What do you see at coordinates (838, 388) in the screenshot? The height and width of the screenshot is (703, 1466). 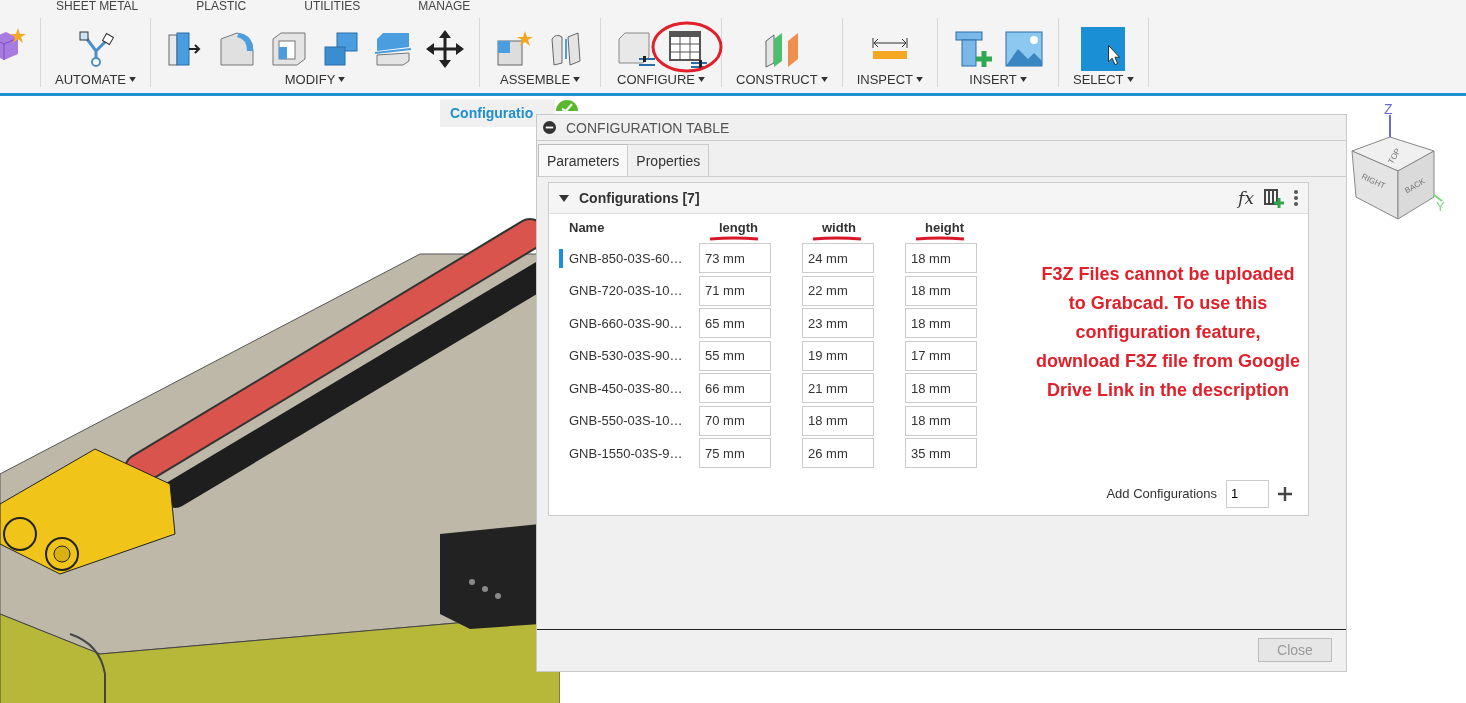 I see `value-field: 21 mm` at bounding box center [838, 388].